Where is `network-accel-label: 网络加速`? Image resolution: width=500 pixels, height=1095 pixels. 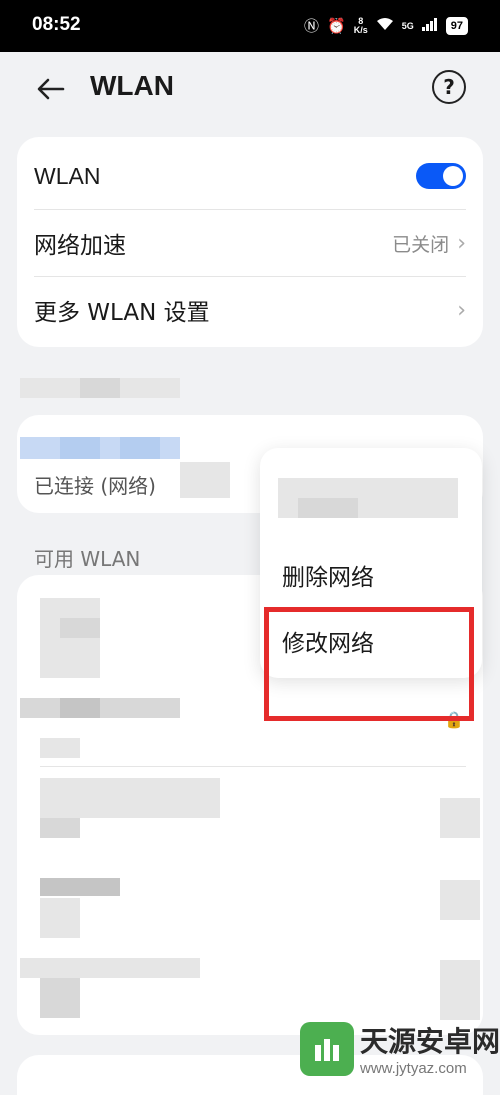 network-accel-label: 网络加速 is located at coordinates (80, 246).